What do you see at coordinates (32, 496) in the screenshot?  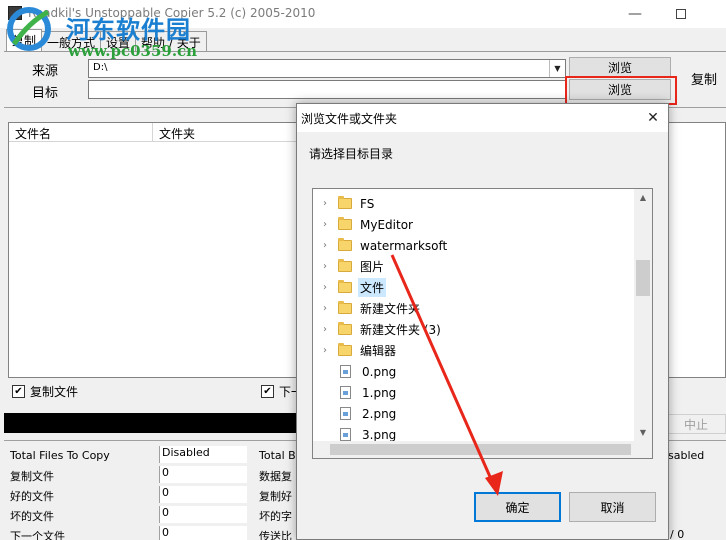 I see `stat-label: 好的文件` at bounding box center [32, 496].